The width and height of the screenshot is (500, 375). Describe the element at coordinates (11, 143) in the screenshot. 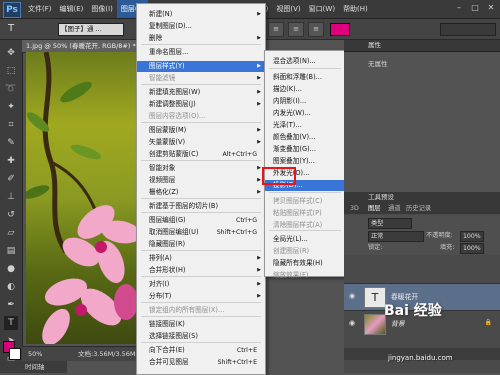

I see `eyedropper-icon: ✎` at that location.